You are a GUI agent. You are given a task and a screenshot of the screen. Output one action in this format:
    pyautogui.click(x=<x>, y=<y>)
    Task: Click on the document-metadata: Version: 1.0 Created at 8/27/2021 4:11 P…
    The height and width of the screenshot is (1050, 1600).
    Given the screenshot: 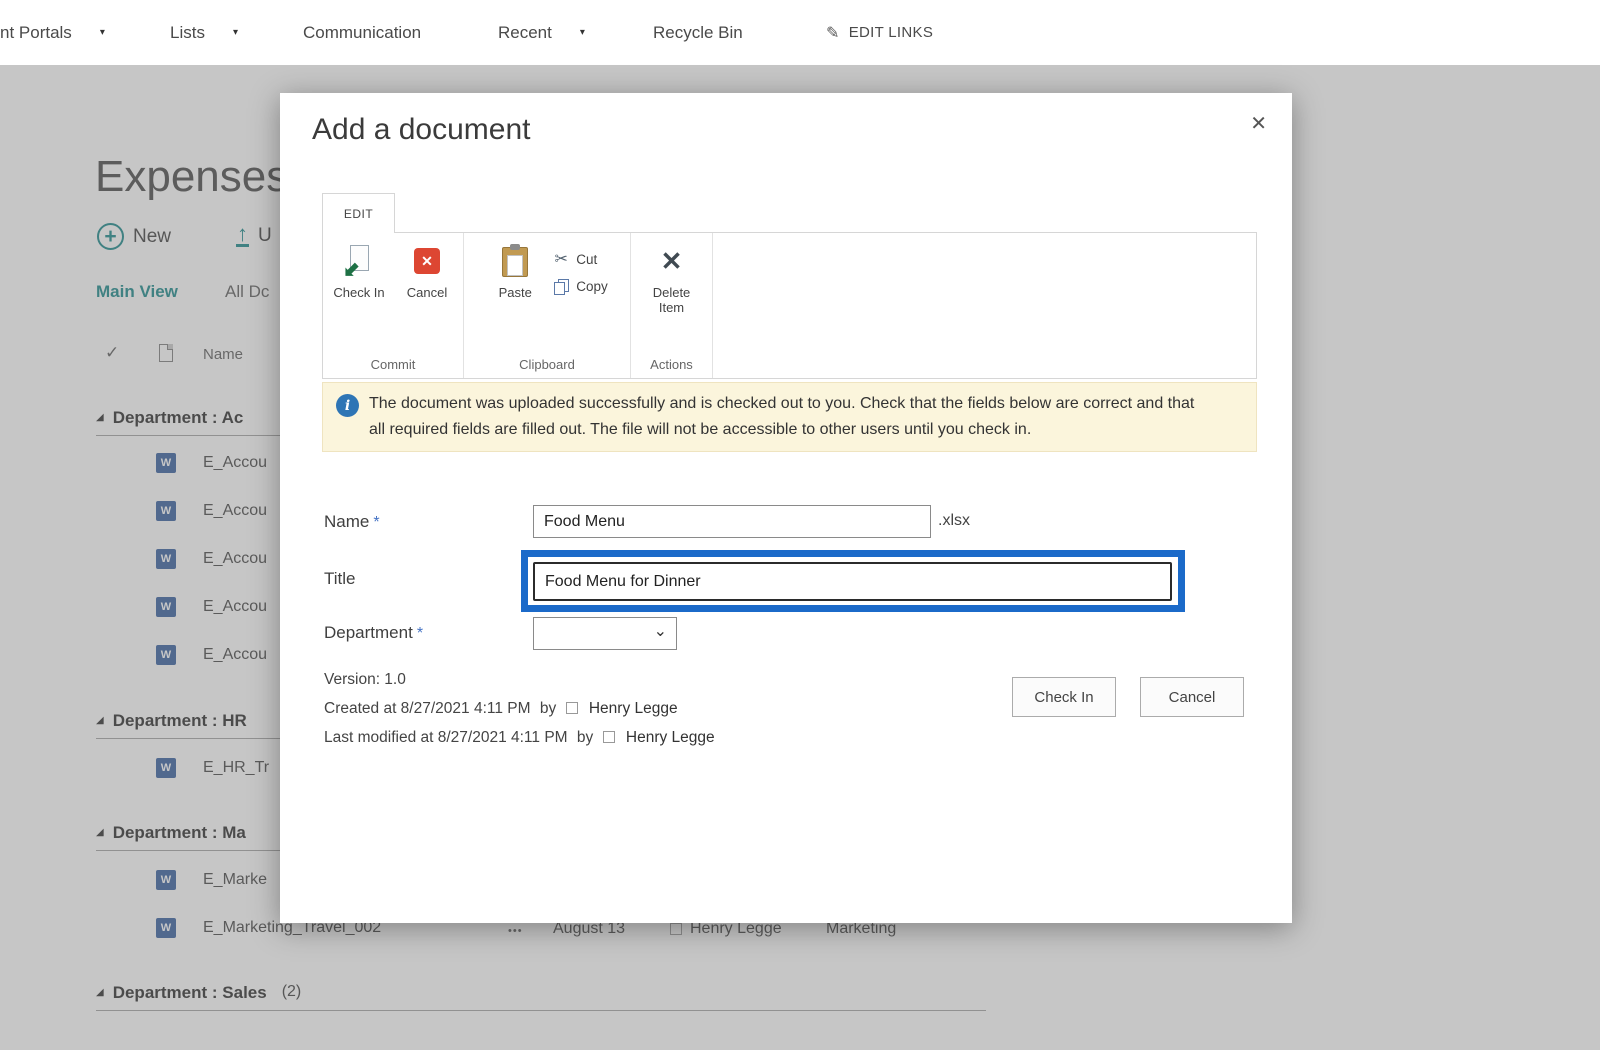 What is the action you would take?
    pyautogui.click(x=519, y=714)
    